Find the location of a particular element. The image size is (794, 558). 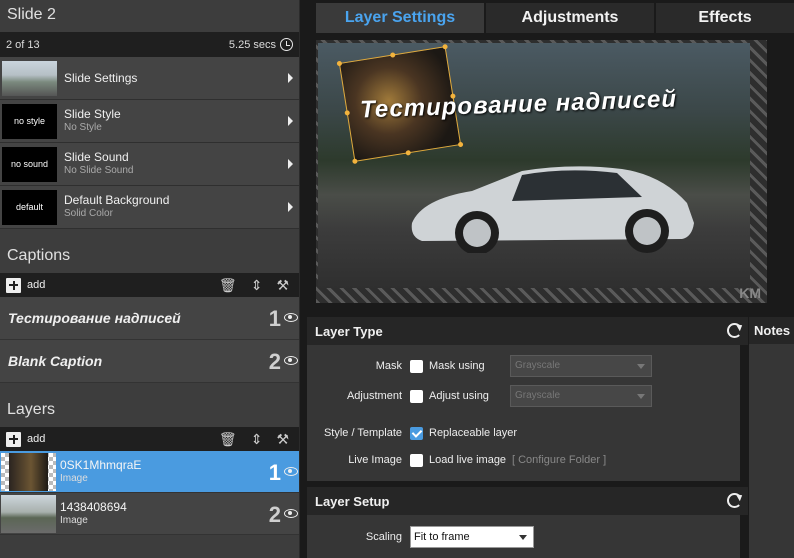

slide-thumbnail is located at coordinates (29, 78).